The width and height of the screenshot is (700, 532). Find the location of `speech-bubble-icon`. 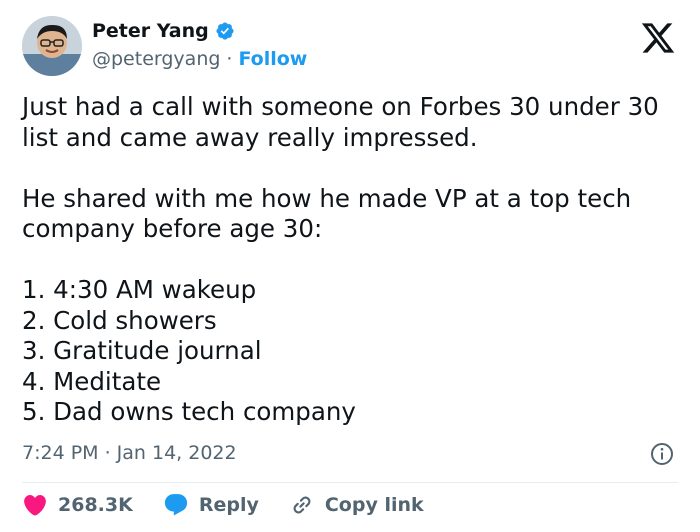

speech-bubble-icon is located at coordinates (176, 505).